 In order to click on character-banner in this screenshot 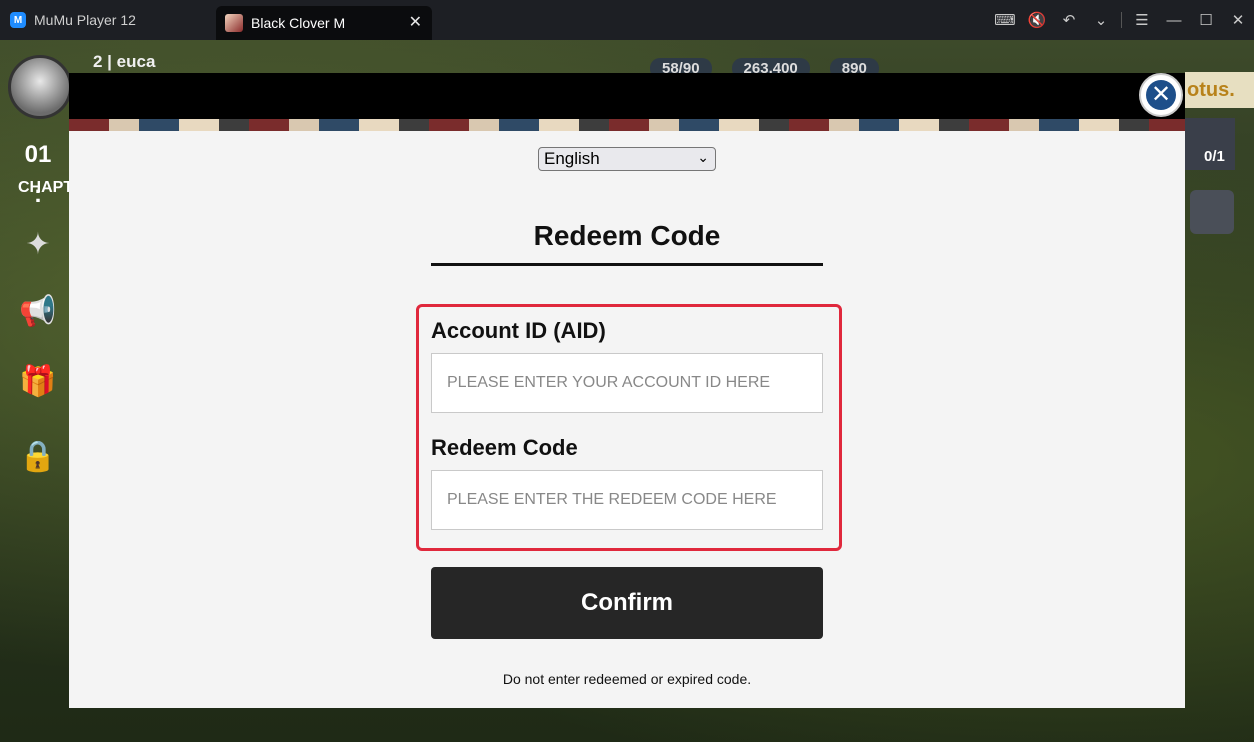, I will do `click(627, 125)`.